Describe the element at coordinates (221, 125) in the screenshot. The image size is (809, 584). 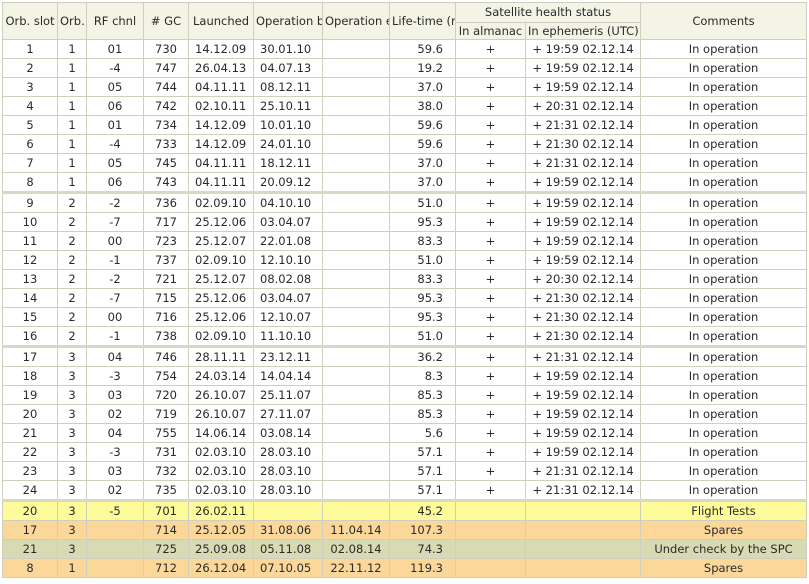
I see `cell-launched: 14.12.09` at that location.